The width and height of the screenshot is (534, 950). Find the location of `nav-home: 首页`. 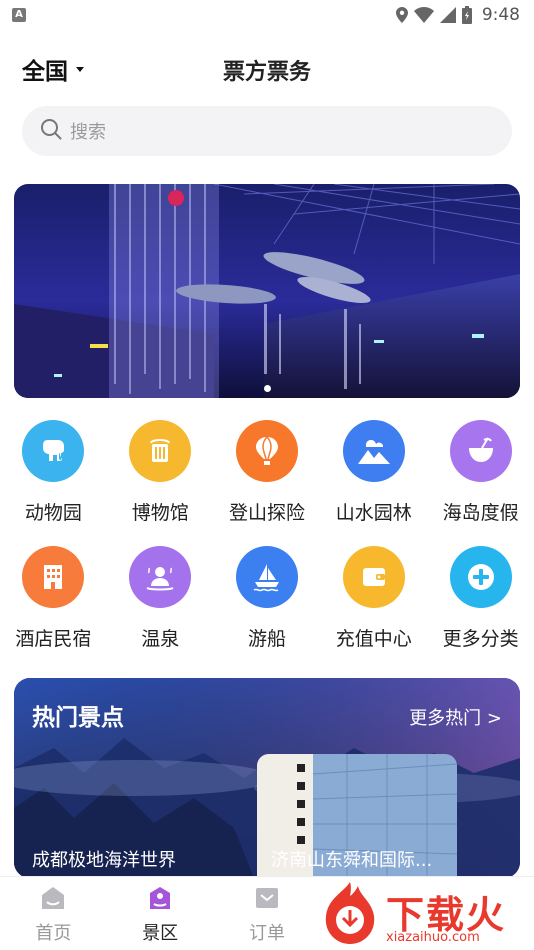

nav-home: 首页 is located at coordinates (53, 913).